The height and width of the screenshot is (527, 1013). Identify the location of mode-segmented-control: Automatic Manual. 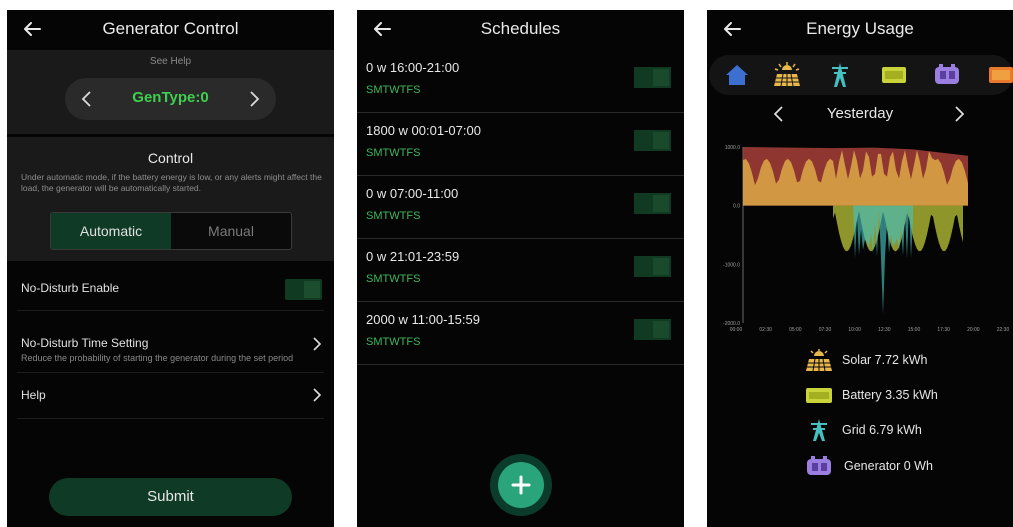
(171, 231).